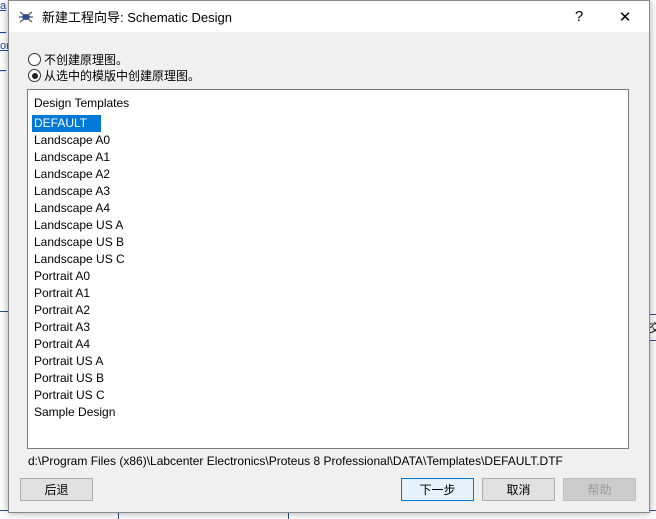 This screenshot has width=656, height=519. What do you see at coordinates (69, 395) in the screenshot?
I see `template-item: Portrait US C` at bounding box center [69, 395].